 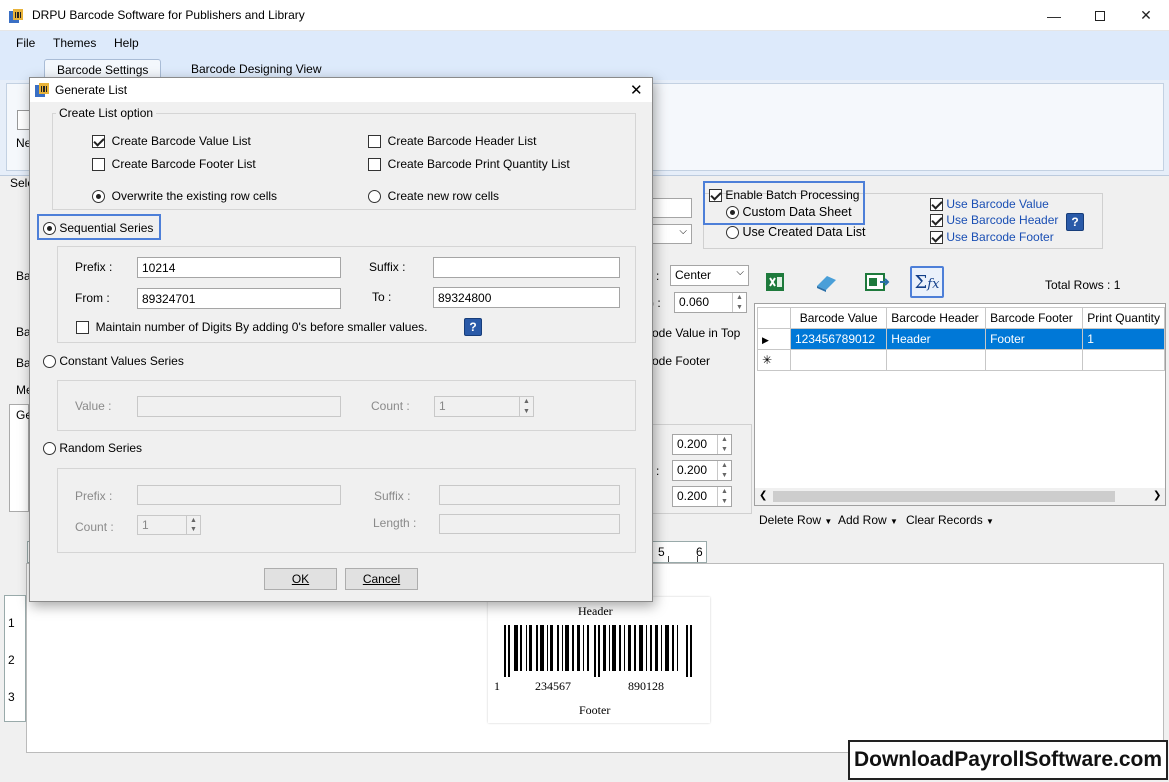 What do you see at coordinates (868, 520) in the screenshot?
I see `add-row-button: Add Row ▼` at bounding box center [868, 520].